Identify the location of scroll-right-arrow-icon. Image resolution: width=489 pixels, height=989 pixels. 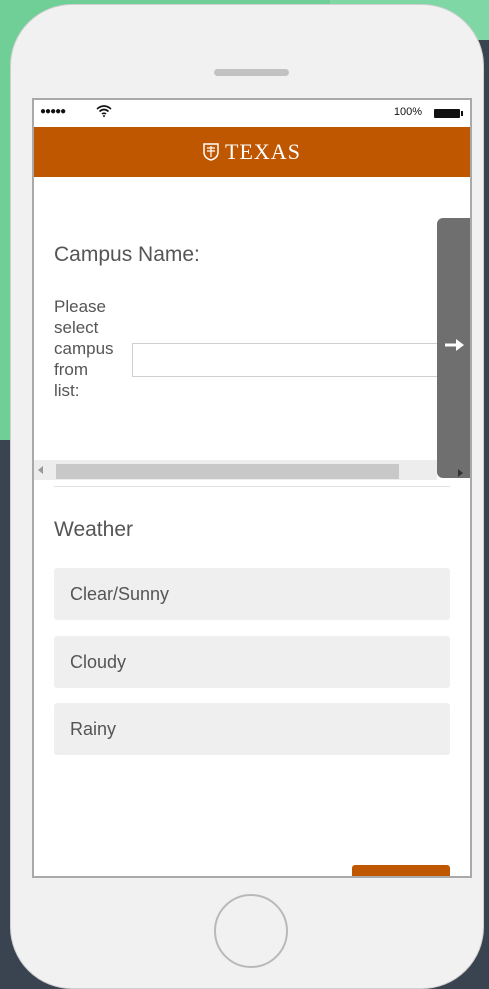
(460, 473).